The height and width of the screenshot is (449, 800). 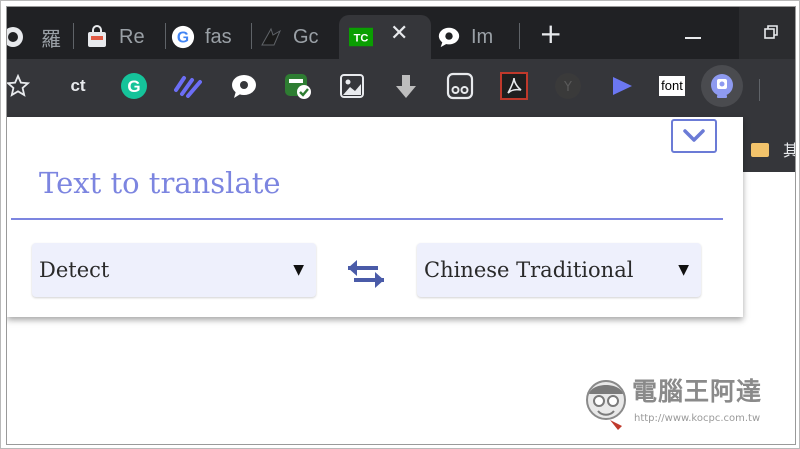 What do you see at coordinates (514, 86) in the screenshot?
I see `pdf-extension-icon` at bounding box center [514, 86].